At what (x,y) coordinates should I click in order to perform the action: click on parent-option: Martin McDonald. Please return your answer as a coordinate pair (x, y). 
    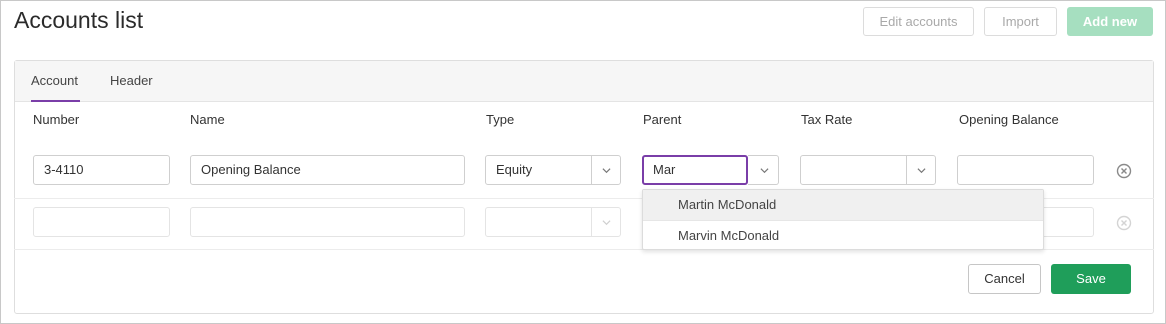
    Looking at the image, I should click on (843, 205).